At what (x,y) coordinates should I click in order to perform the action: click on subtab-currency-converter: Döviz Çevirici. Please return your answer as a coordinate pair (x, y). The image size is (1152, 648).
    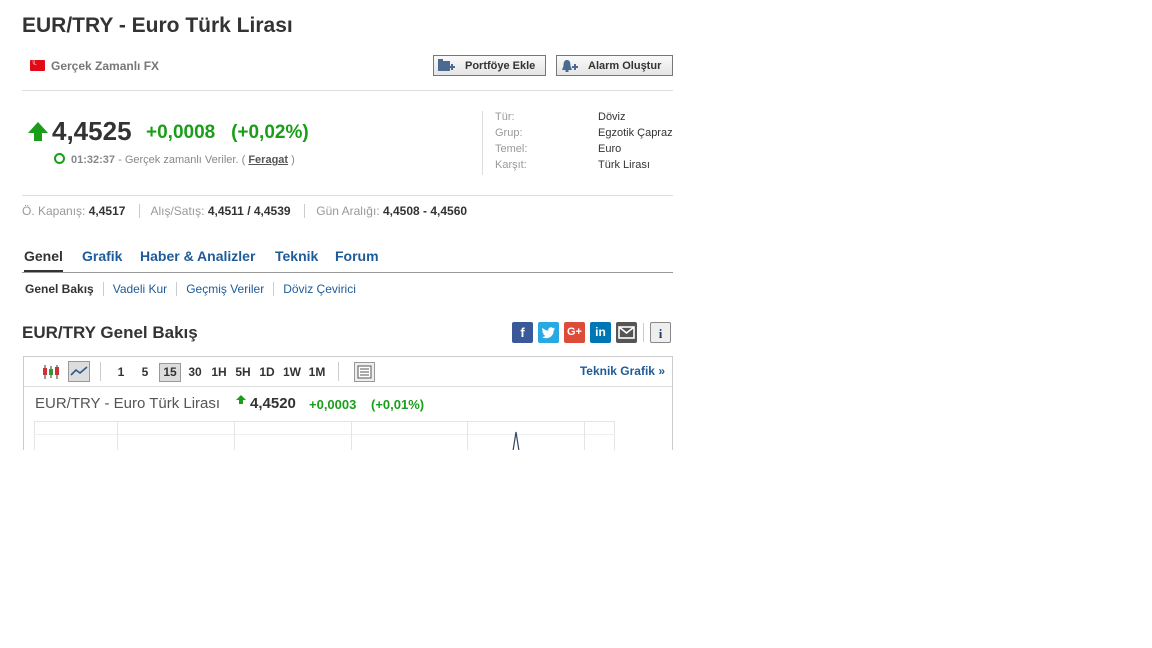
    Looking at the image, I should click on (319, 289).